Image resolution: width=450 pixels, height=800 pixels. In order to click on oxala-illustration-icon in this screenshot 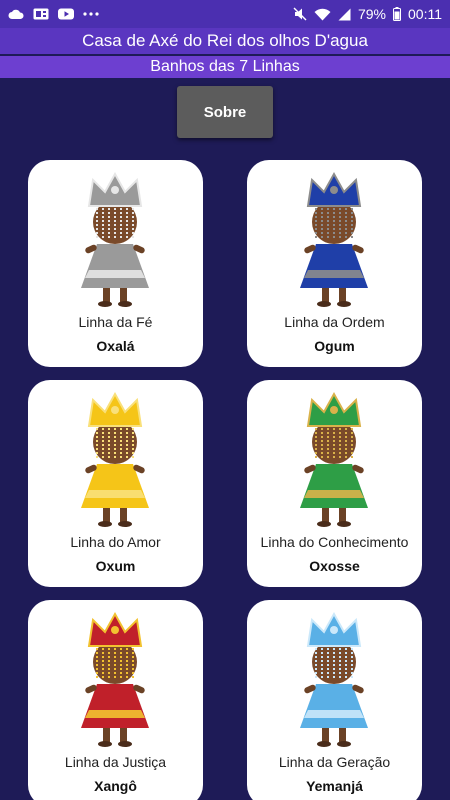, I will do `click(115, 240)`.